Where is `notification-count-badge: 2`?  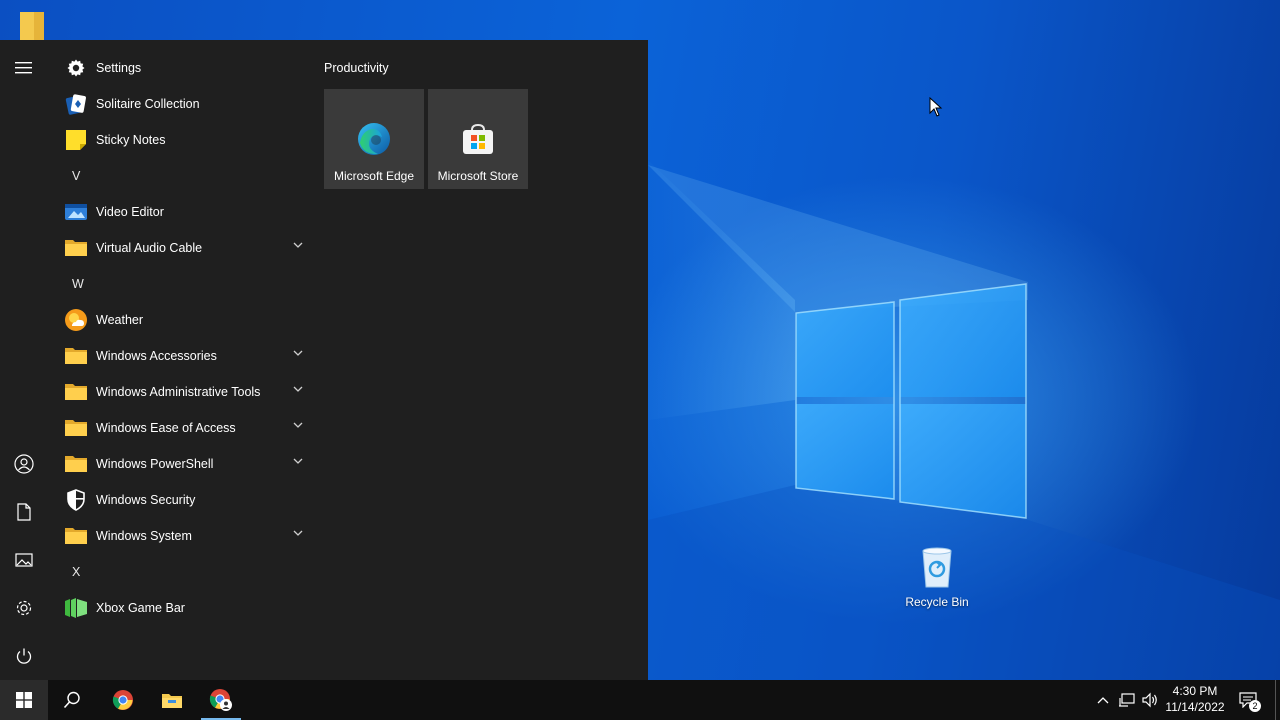
notification-count-badge: 2 is located at coordinates (1255, 706).